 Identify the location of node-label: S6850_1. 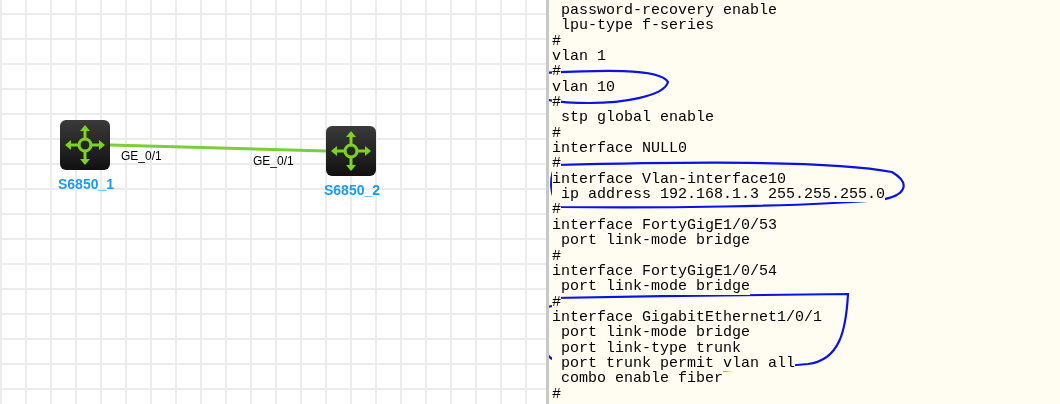
(86, 184).